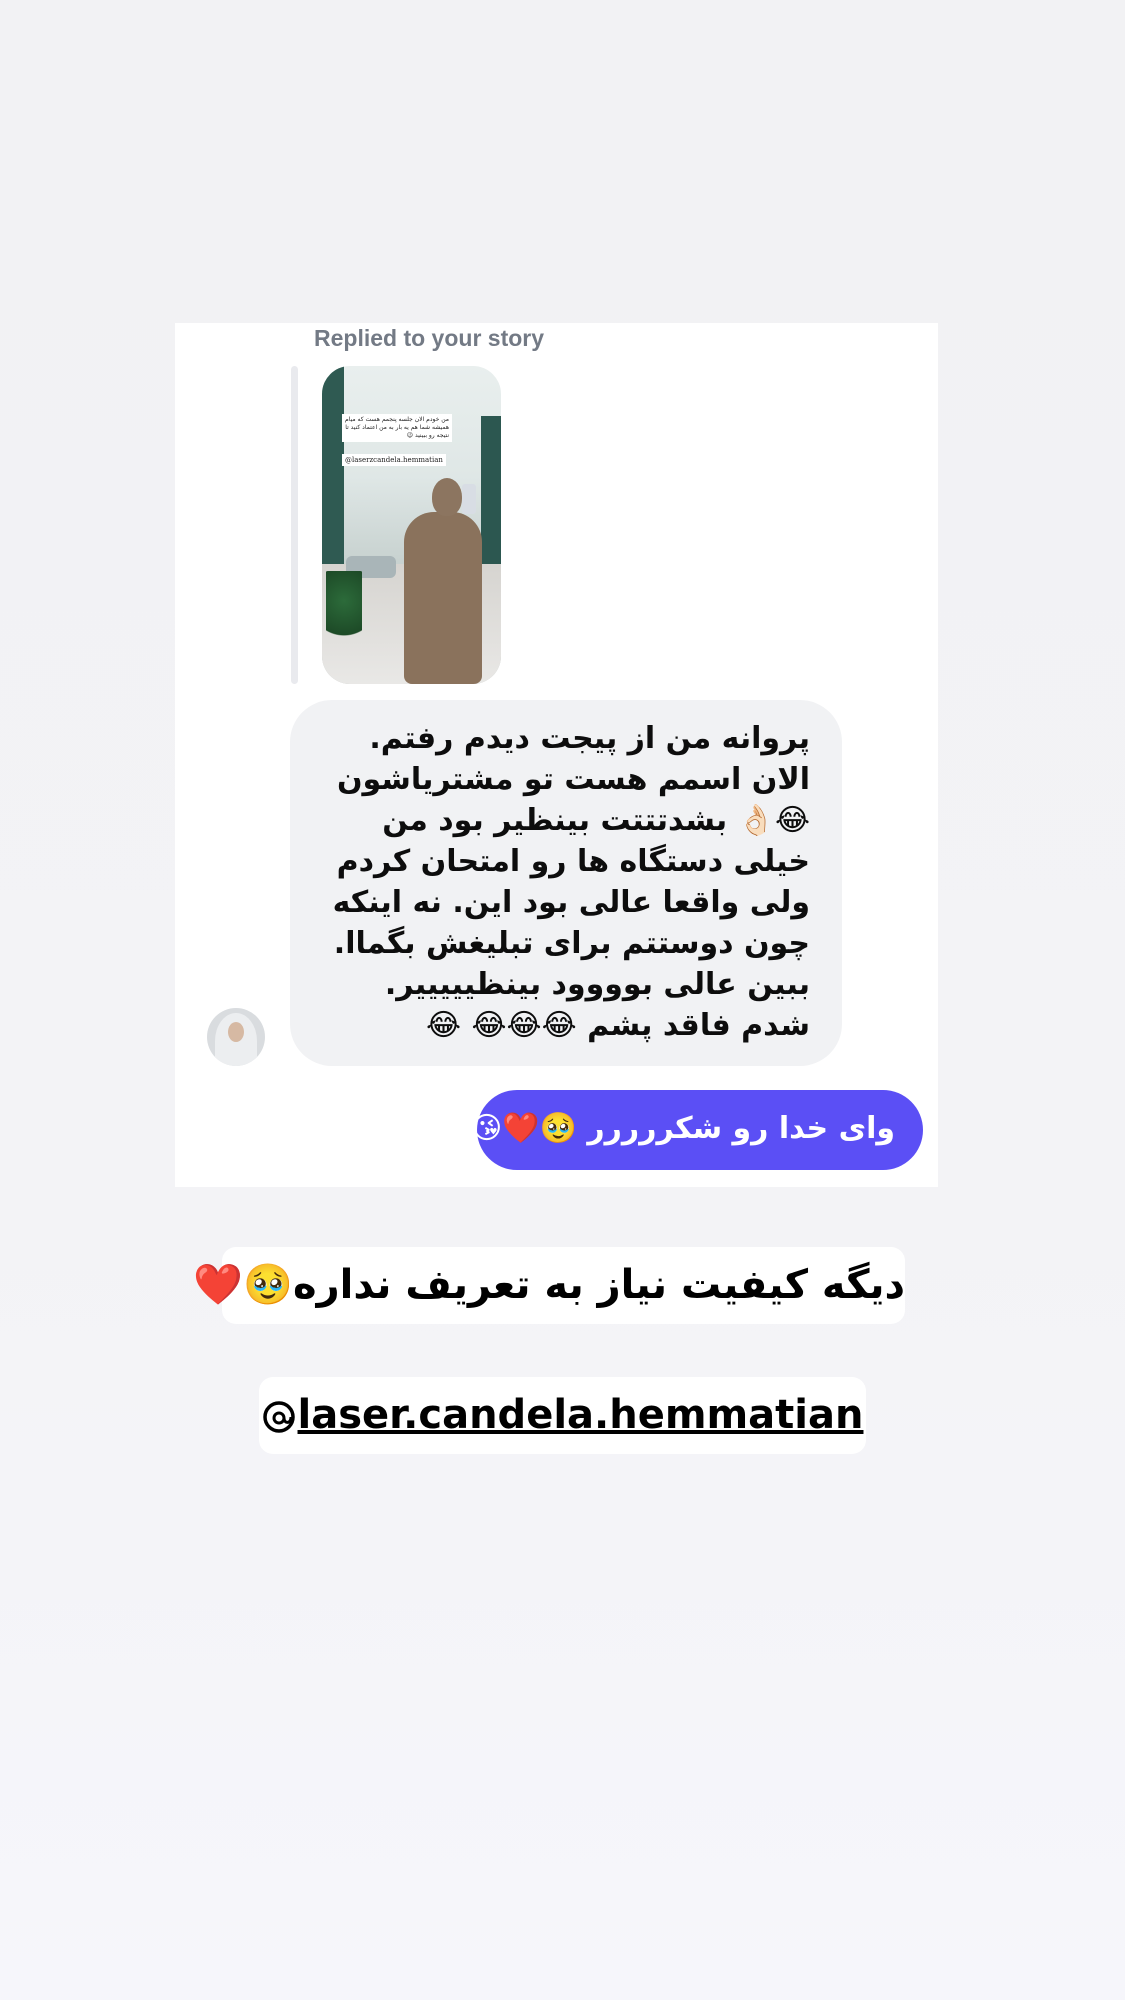  What do you see at coordinates (580, 1415) in the screenshot?
I see `handle-text: laser.candela.hemmatian` at bounding box center [580, 1415].